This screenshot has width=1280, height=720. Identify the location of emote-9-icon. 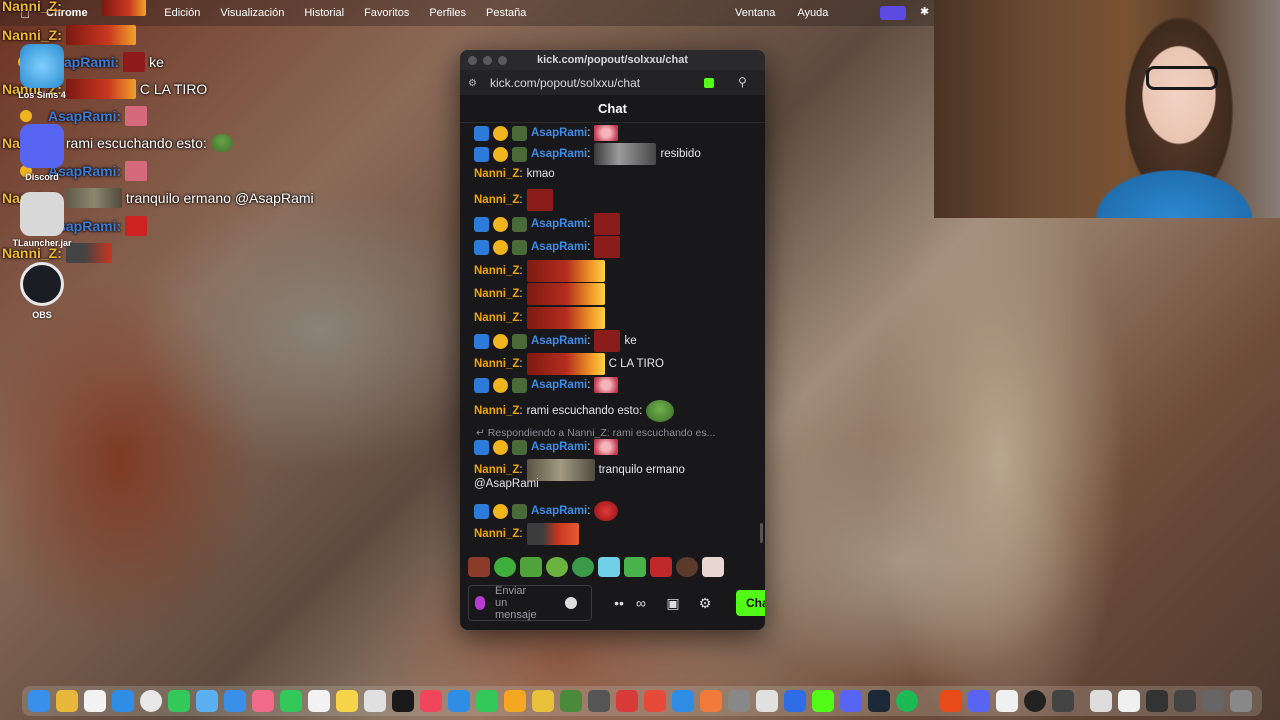
(687, 567).